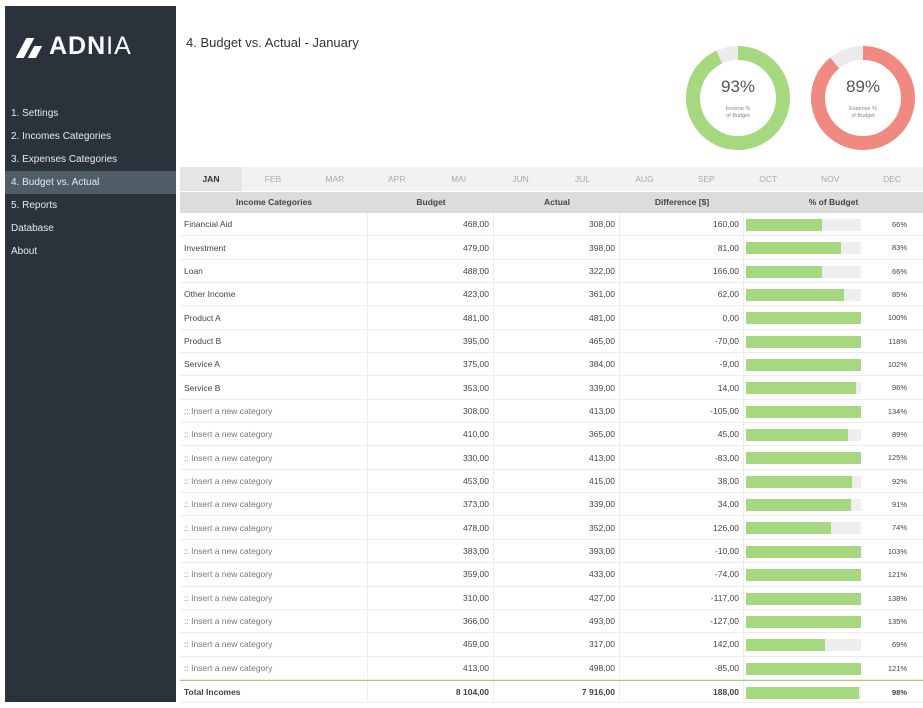  I want to click on budget-cell: 488,00, so click(431, 271).